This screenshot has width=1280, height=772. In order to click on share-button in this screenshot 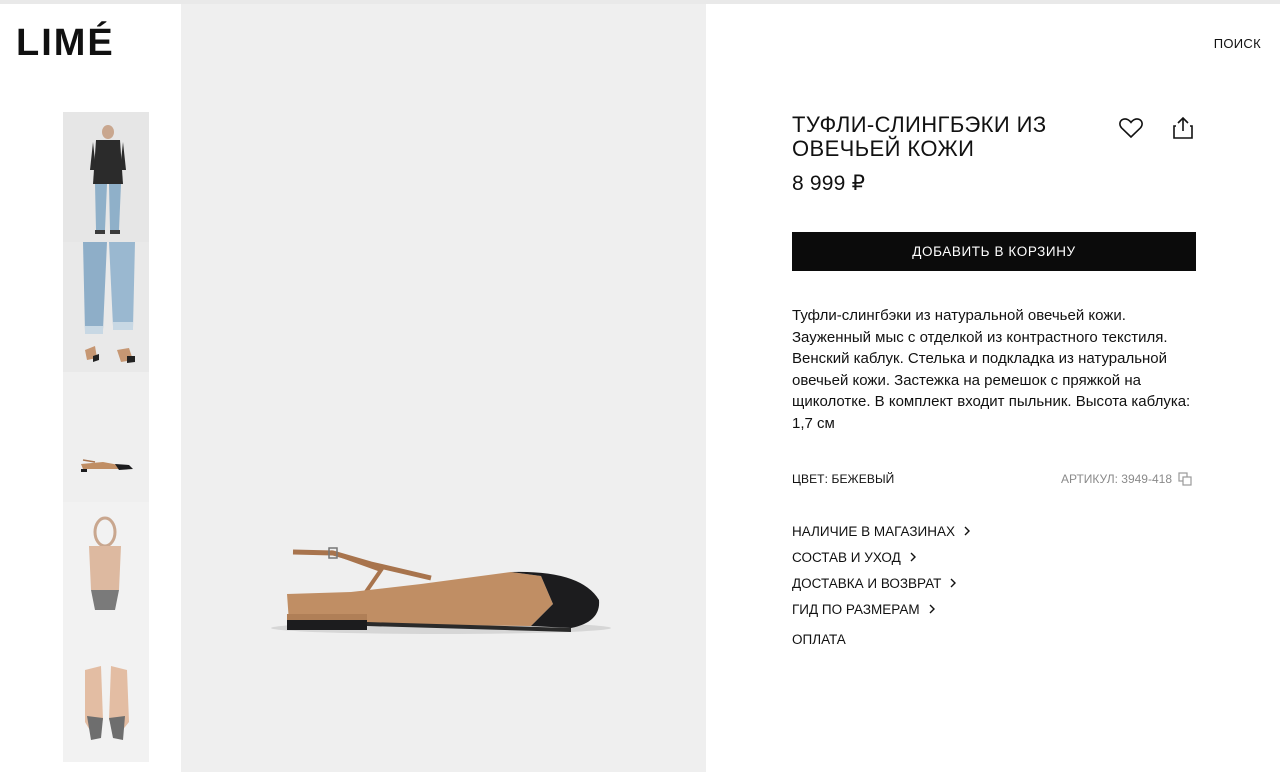, I will do `click(1183, 128)`.